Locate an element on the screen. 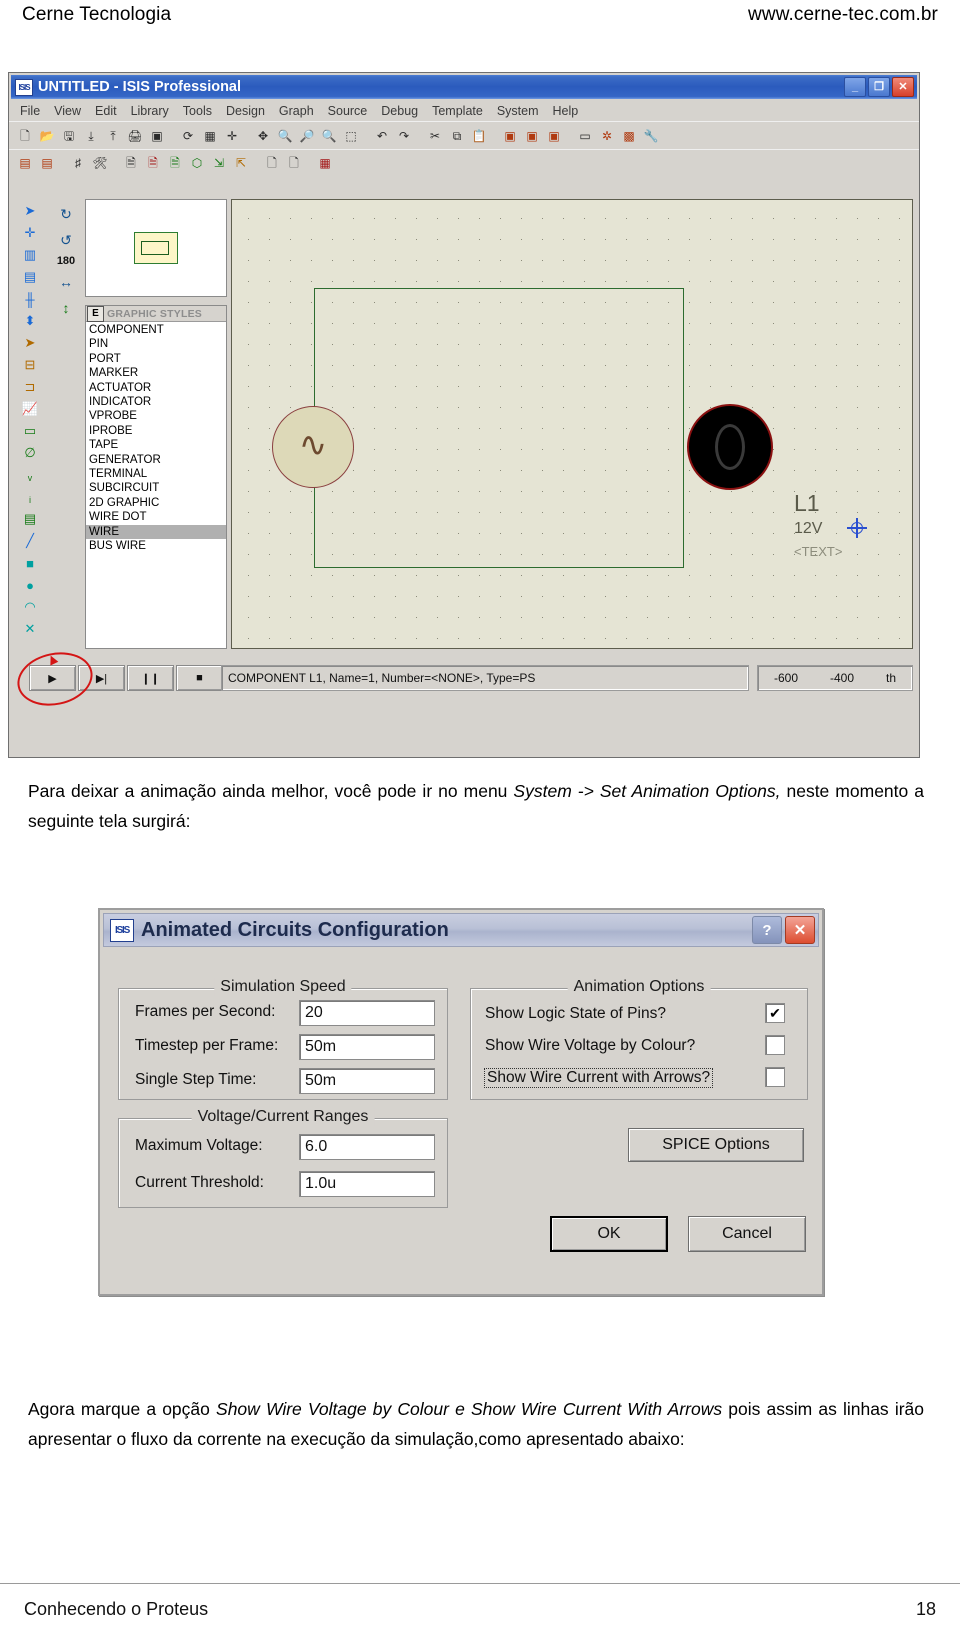 This screenshot has height=1635, width=960. show-logic-state-checkbox: ✔ is located at coordinates (775, 1013).